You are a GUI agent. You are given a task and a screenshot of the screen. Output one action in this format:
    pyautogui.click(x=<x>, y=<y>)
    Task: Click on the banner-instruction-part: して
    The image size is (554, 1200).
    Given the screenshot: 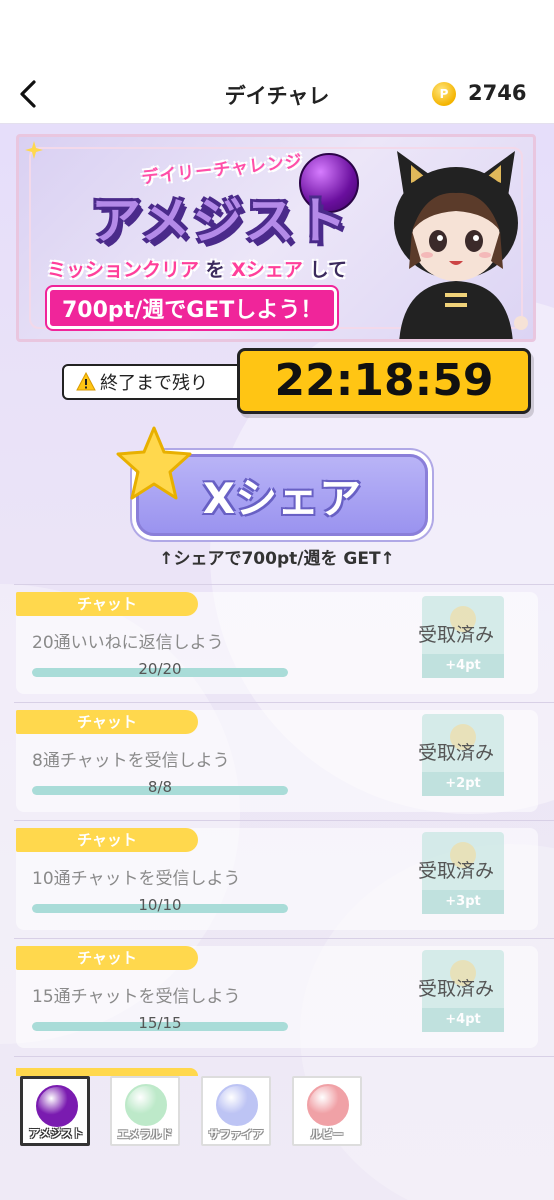 What is the action you would take?
    pyautogui.click(x=328, y=270)
    